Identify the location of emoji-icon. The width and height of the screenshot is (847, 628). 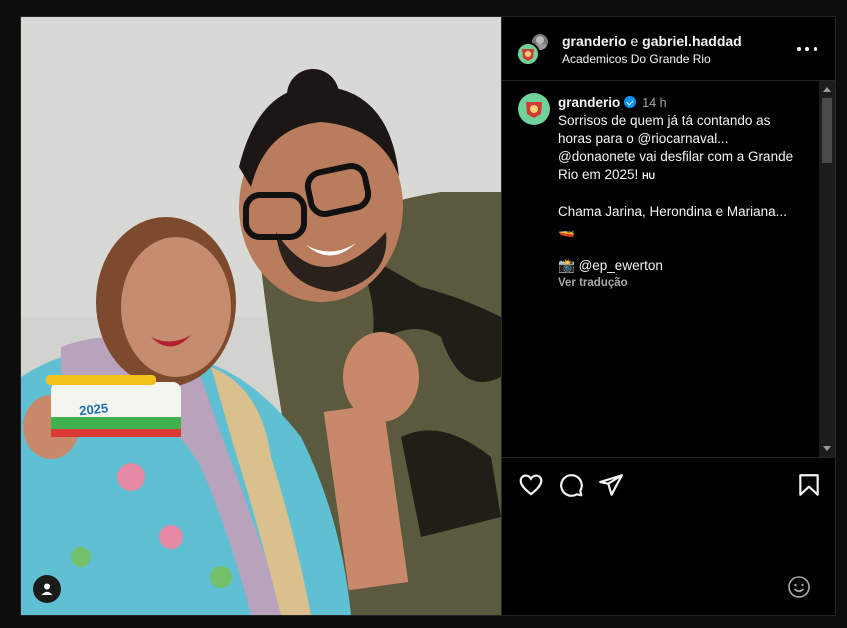
(799, 587).